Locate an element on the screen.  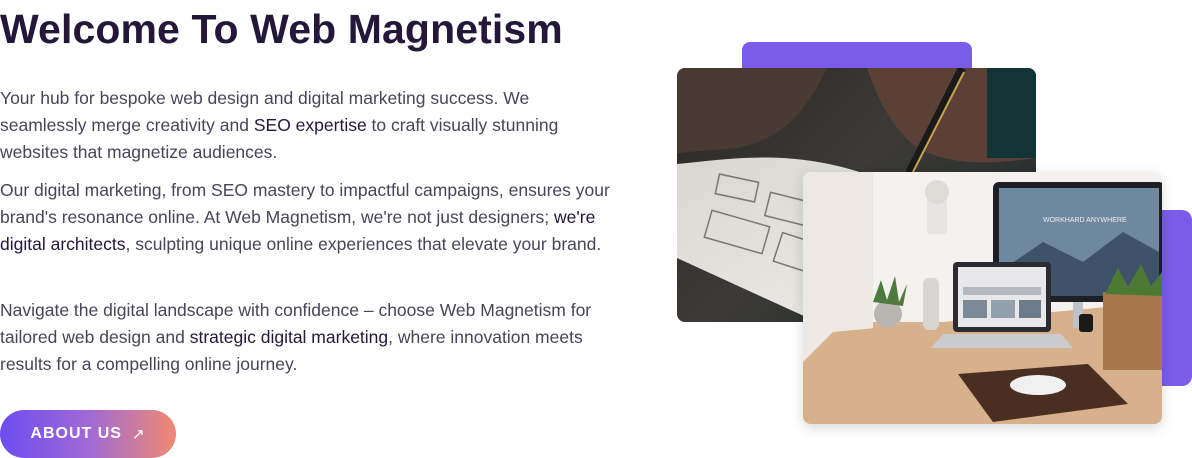
arrow-up-right-icon: ↗ is located at coordinates (138, 434).